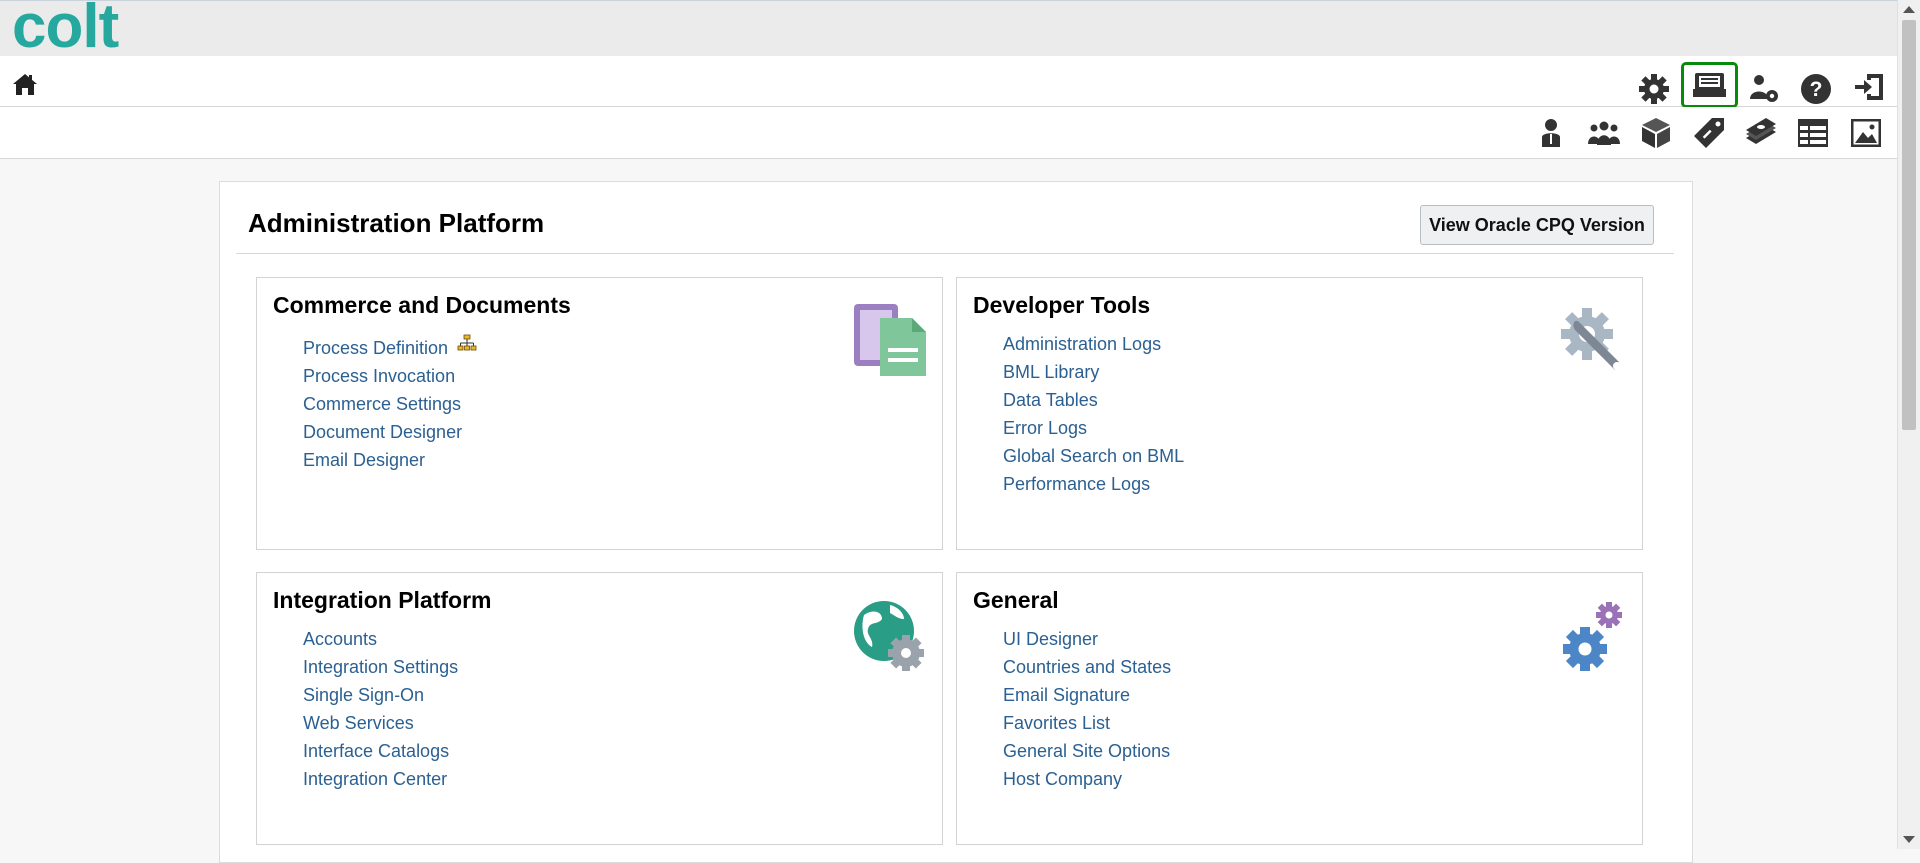 The height and width of the screenshot is (863, 1920). Describe the element at coordinates (1813, 133) in the screenshot. I see `table-icon` at that location.